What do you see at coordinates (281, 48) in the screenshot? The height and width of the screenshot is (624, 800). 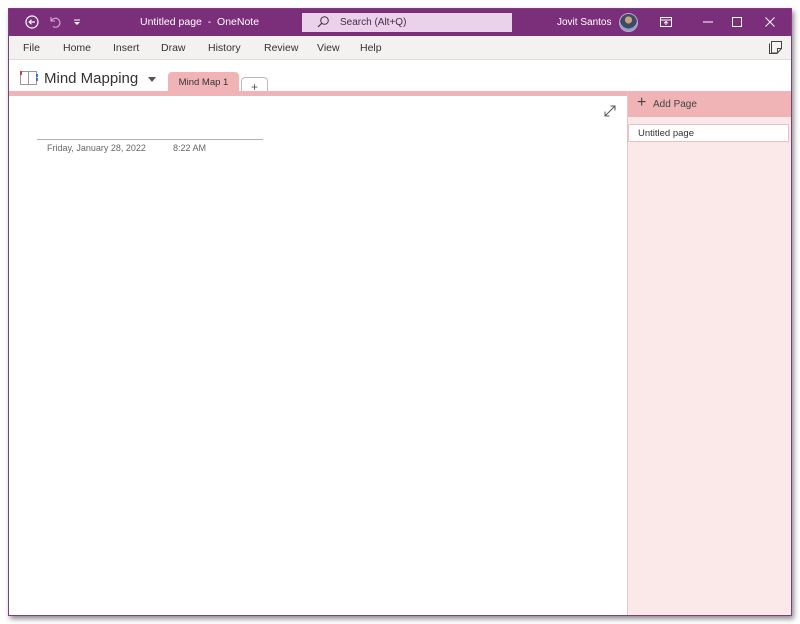 I see `menu-review: Review` at bounding box center [281, 48].